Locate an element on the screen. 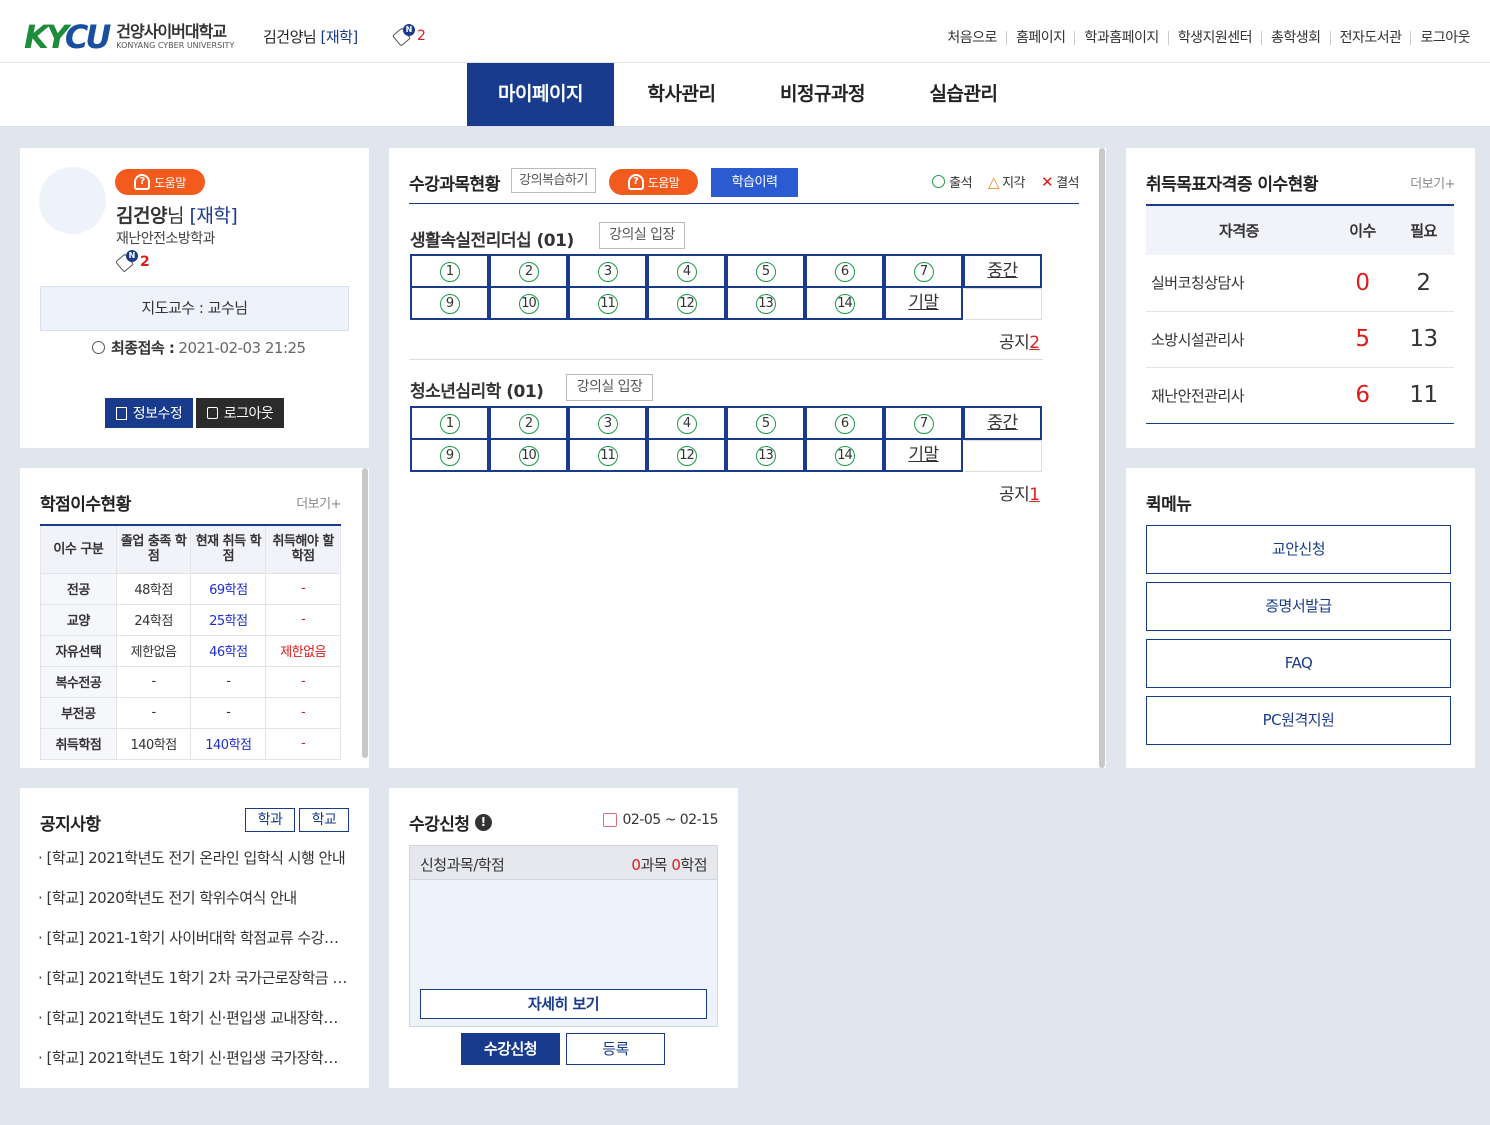 The height and width of the screenshot is (1125, 1490). util-link-library: 전자도서관 is located at coordinates (1370, 38).